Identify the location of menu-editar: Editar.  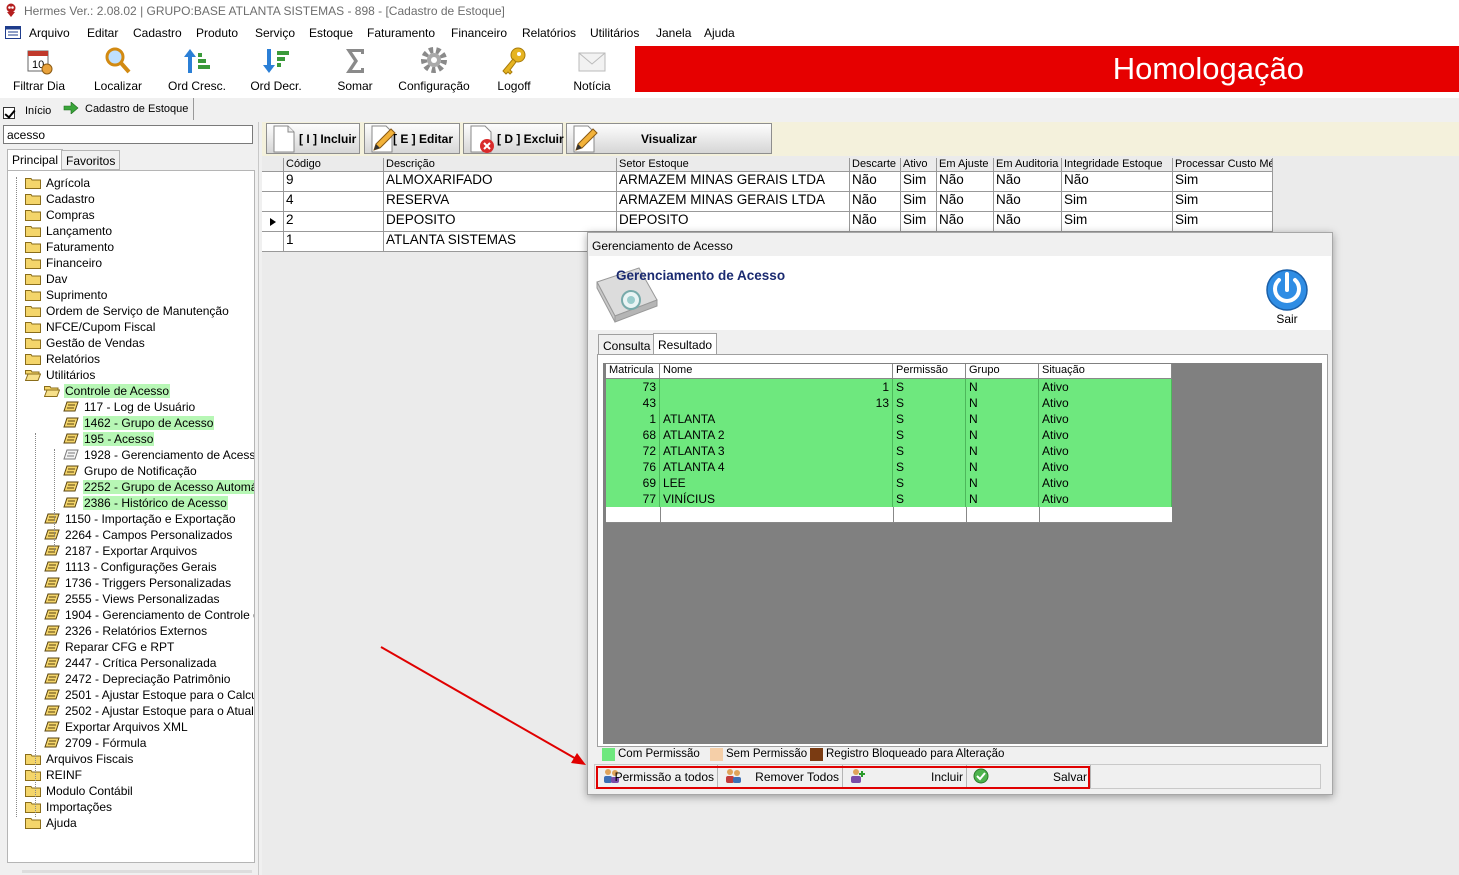
(102, 33).